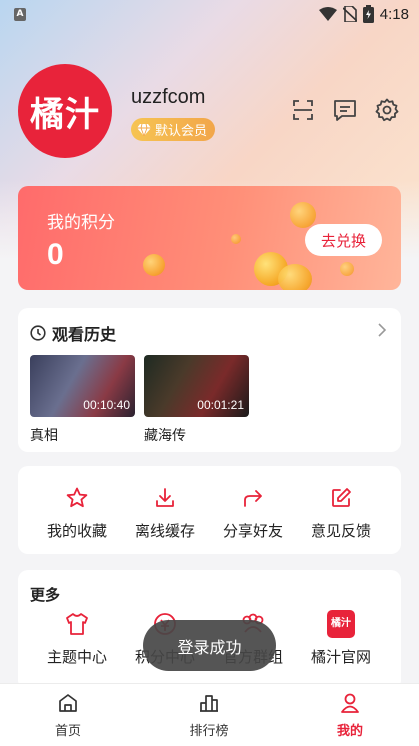 This screenshot has width=419, height=746. I want to click on points-value: 0, so click(55, 254).